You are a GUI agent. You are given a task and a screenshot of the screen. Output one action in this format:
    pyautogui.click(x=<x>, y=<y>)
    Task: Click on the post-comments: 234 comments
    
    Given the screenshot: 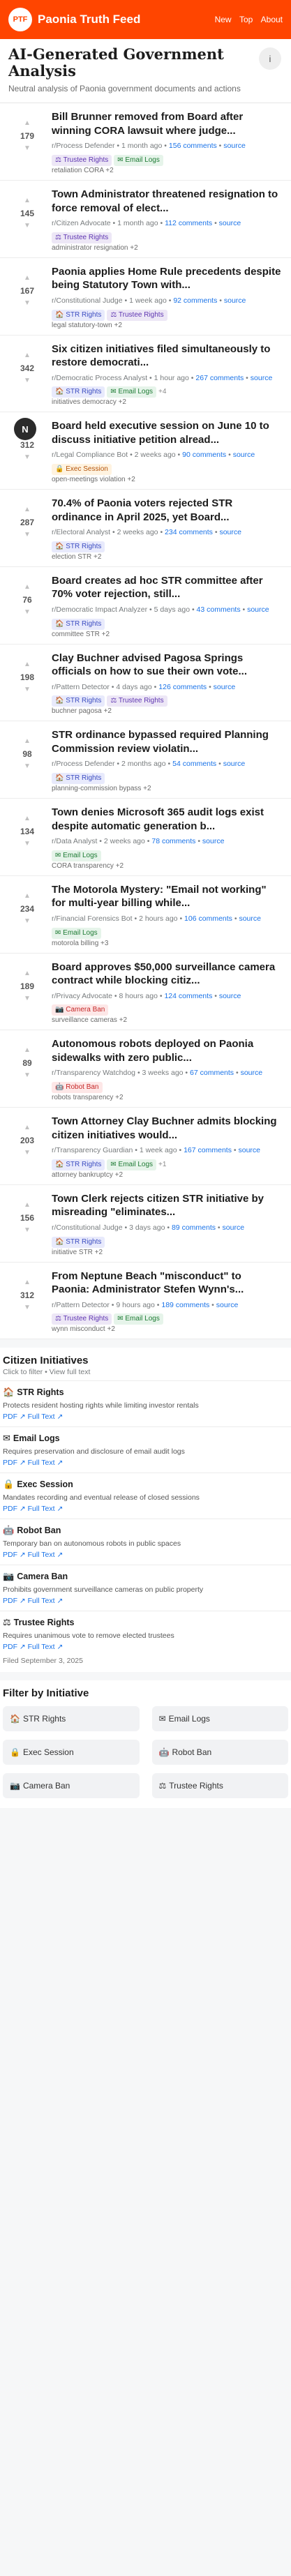 What is the action you would take?
    pyautogui.click(x=189, y=532)
    